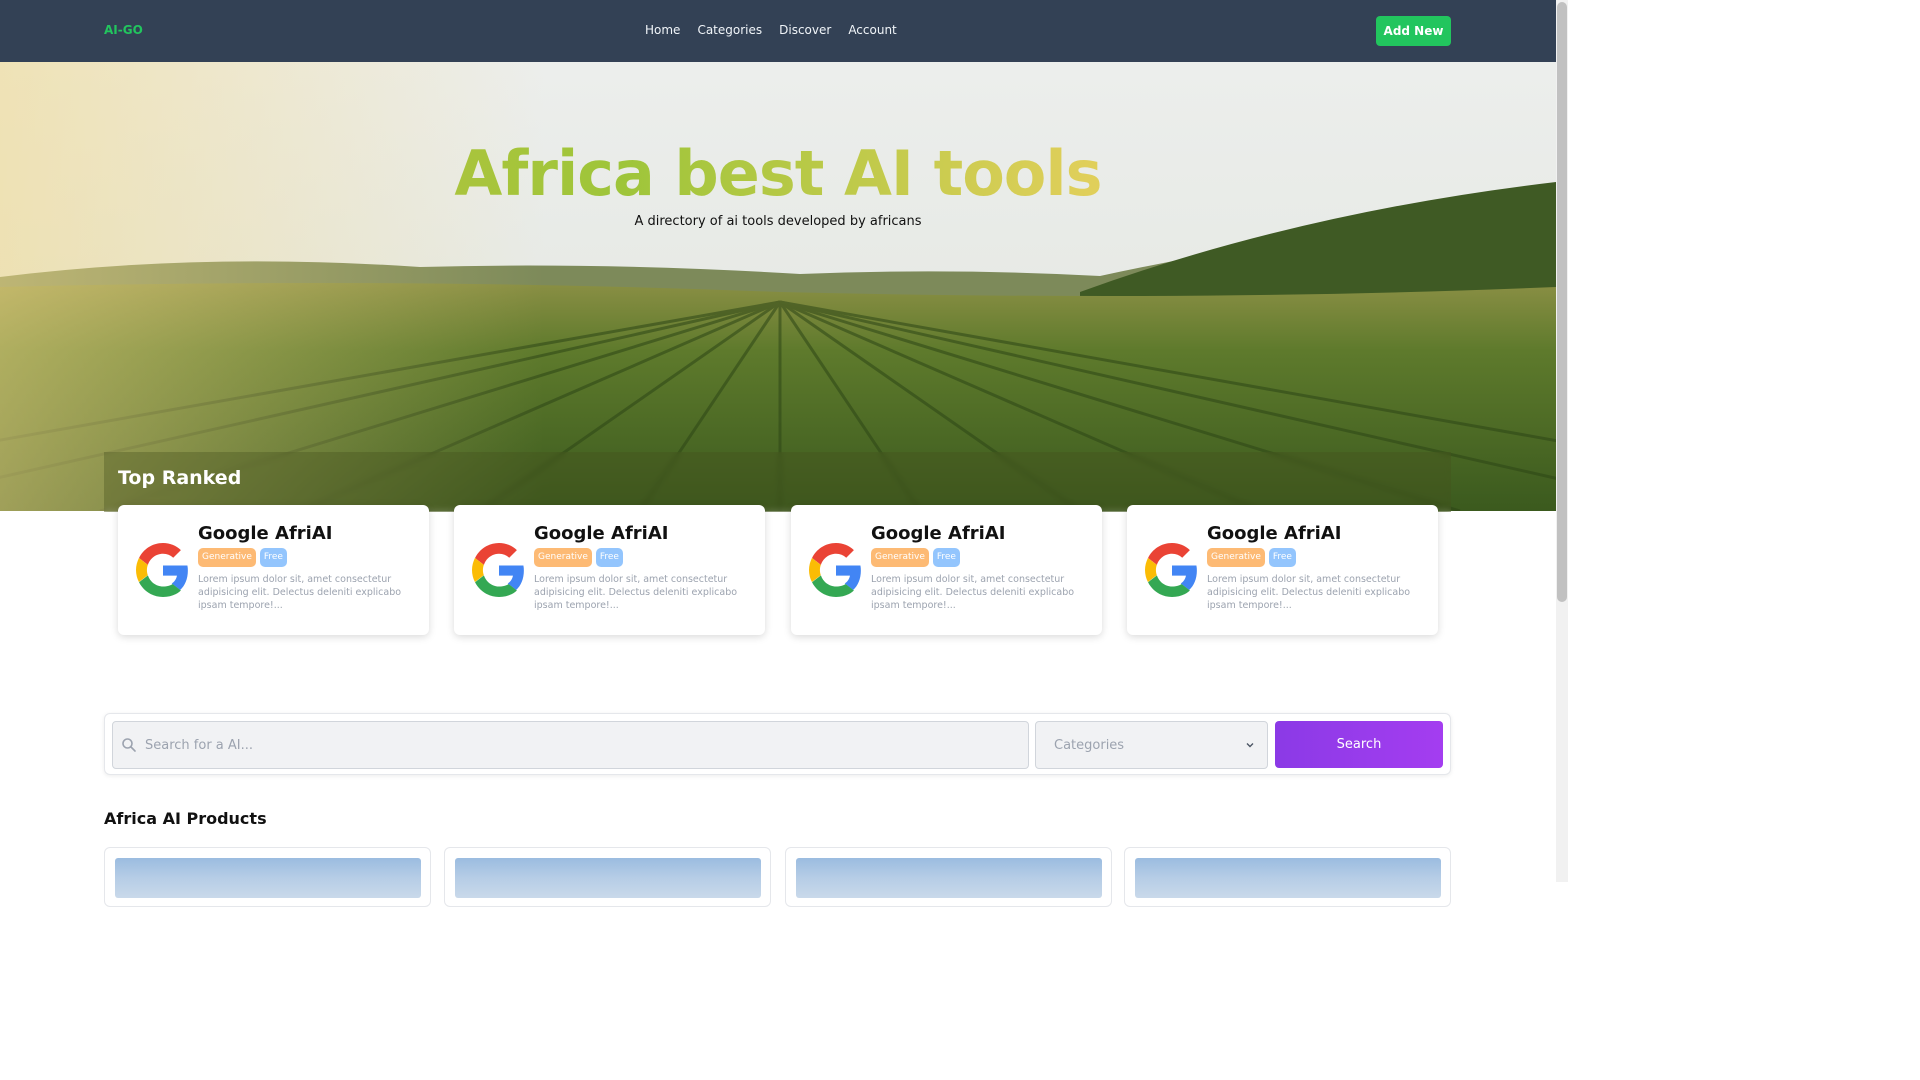 This screenshot has width=1920, height=1080. I want to click on scrollbar-thumb, so click(1562, 302).